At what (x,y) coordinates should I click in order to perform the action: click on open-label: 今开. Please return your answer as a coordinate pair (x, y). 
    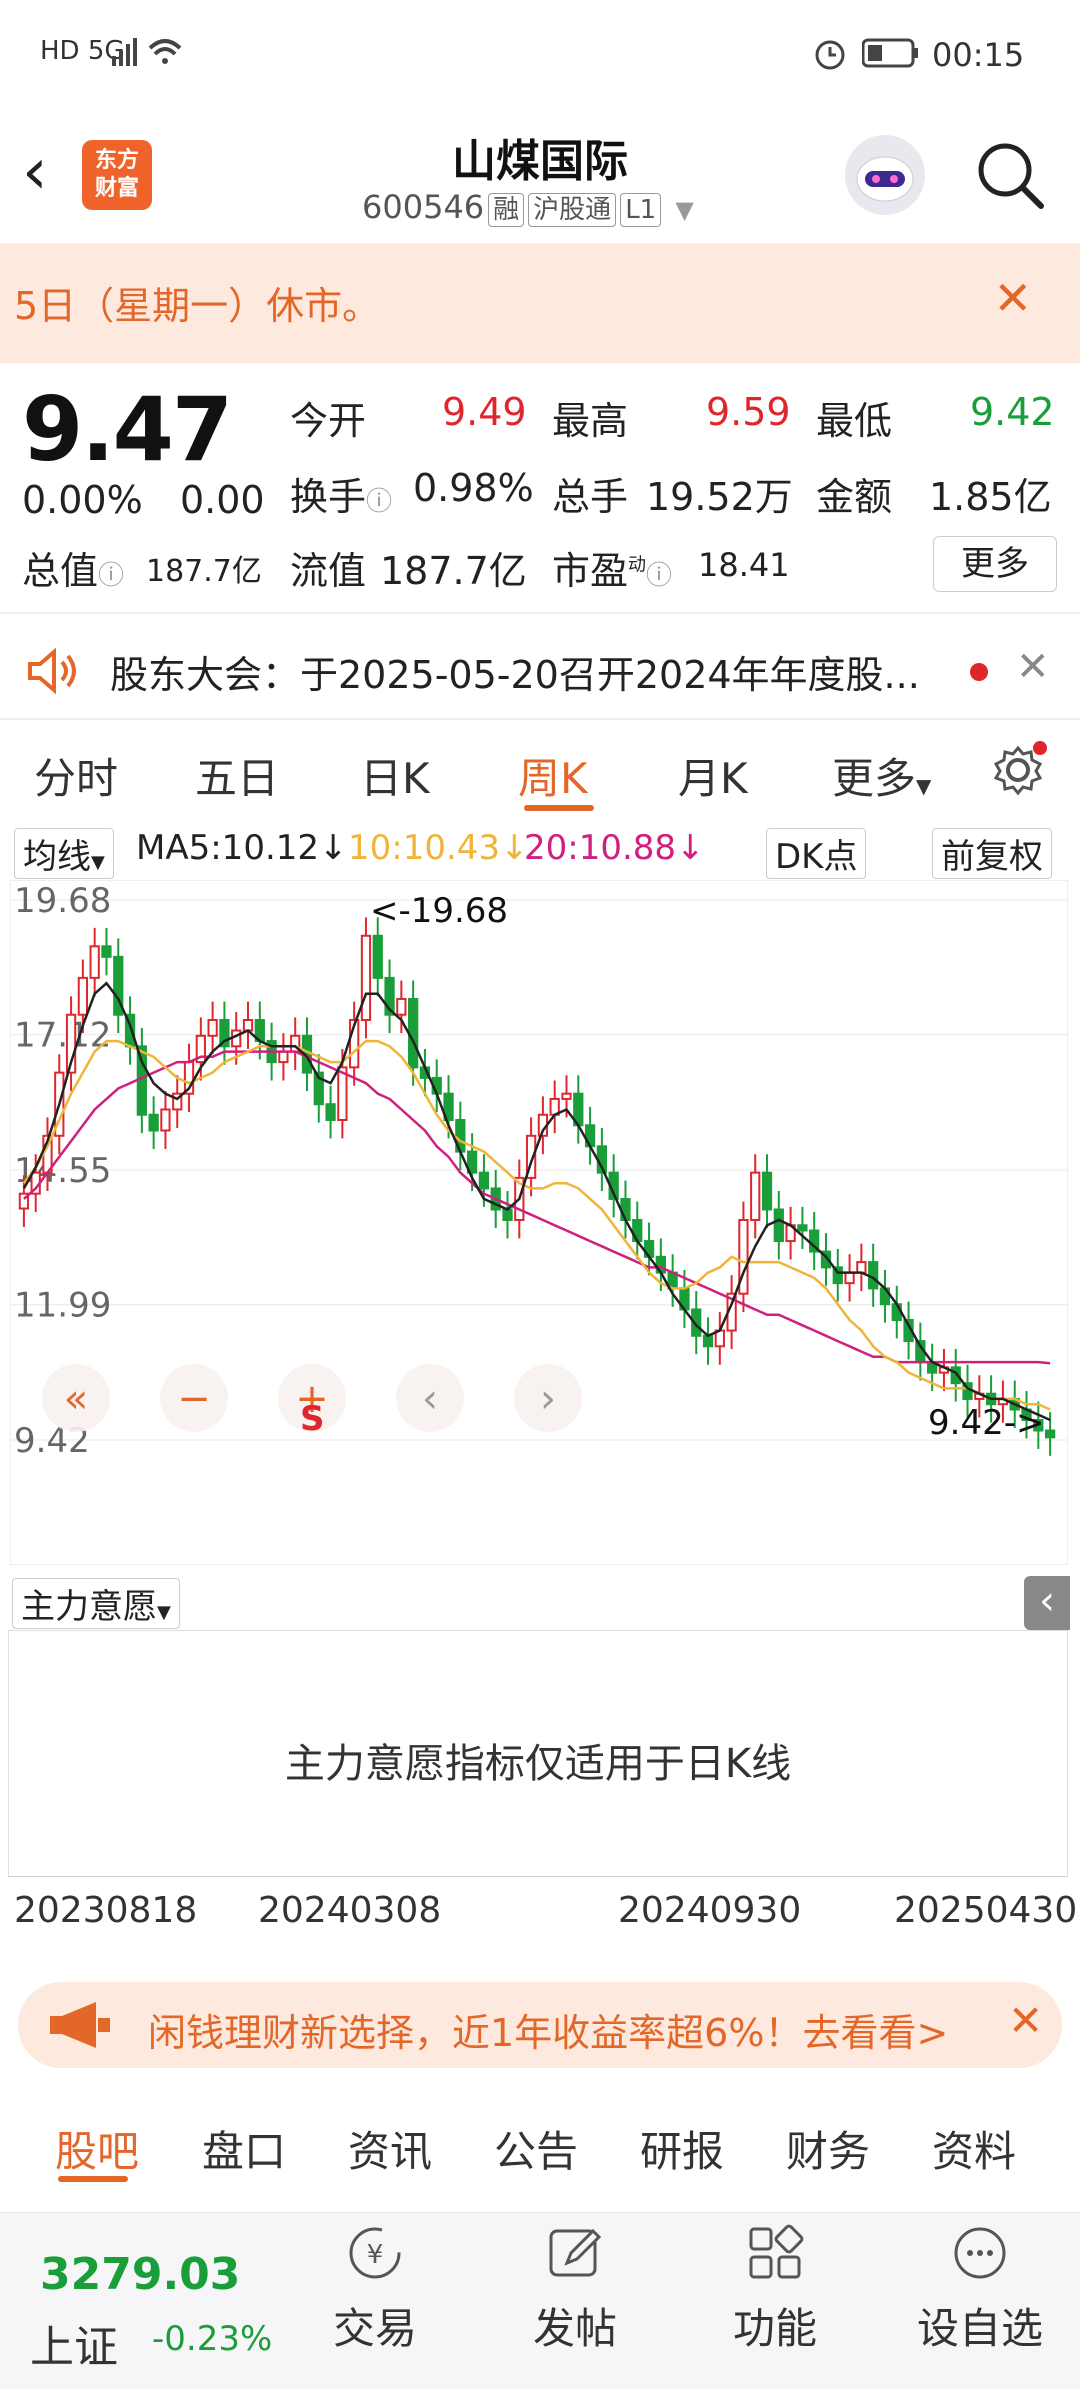
    Looking at the image, I should click on (328, 421).